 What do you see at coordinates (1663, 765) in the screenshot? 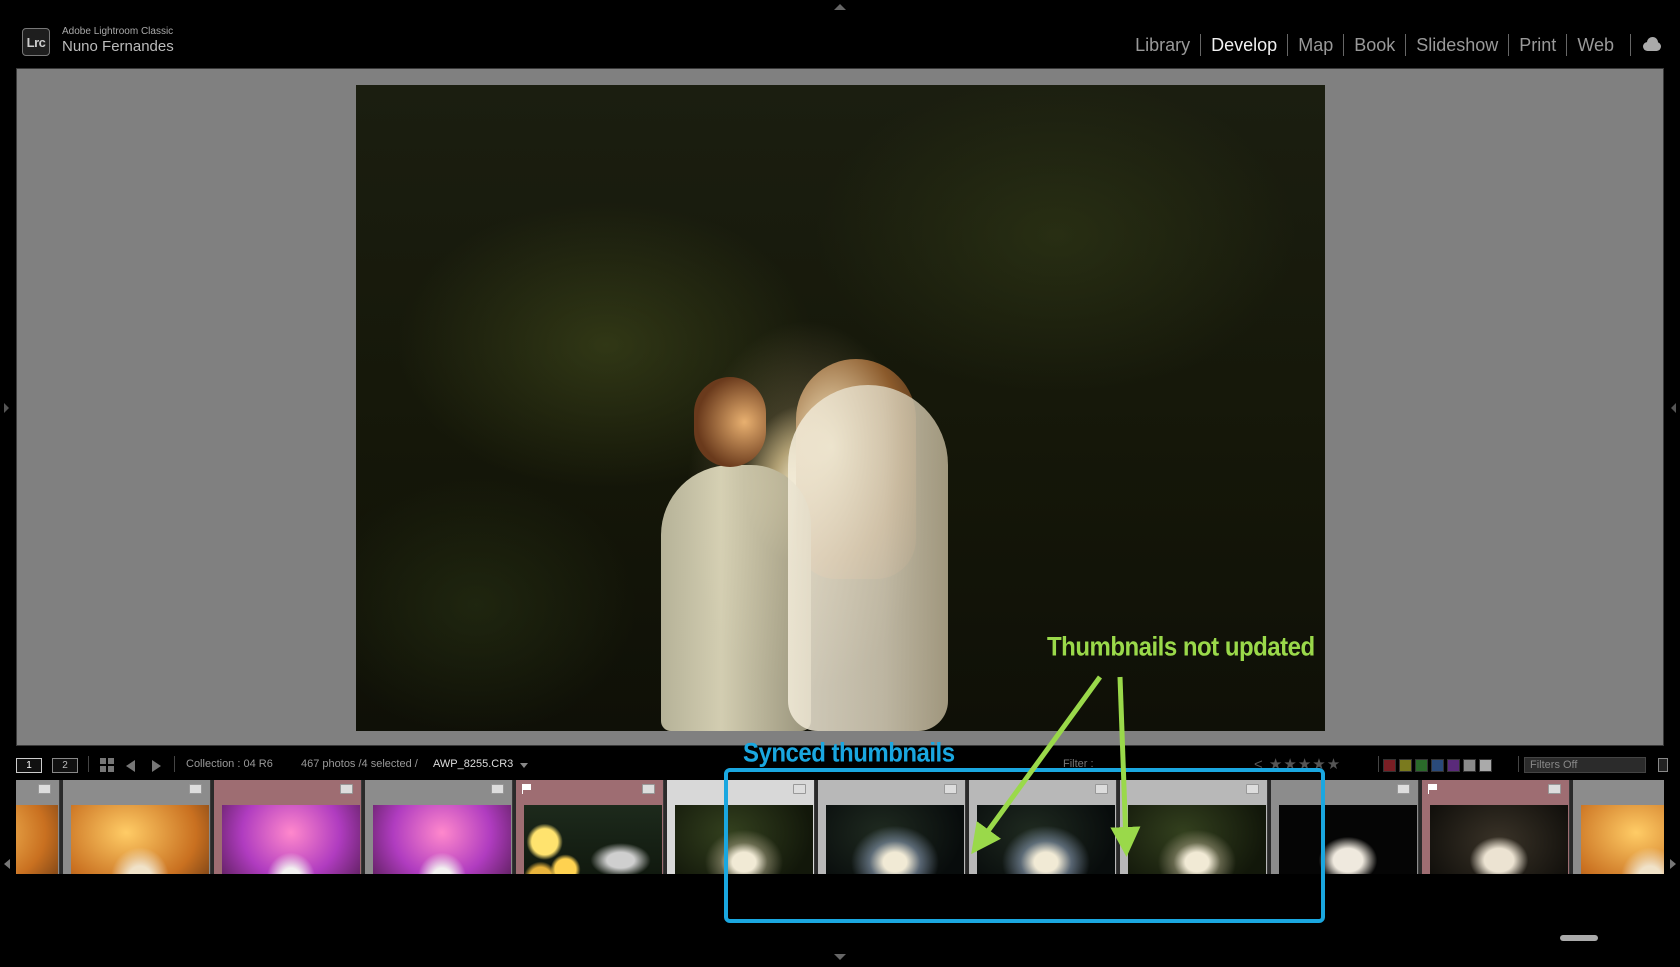
I see `lock-icon` at bounding box center [1663, 765].